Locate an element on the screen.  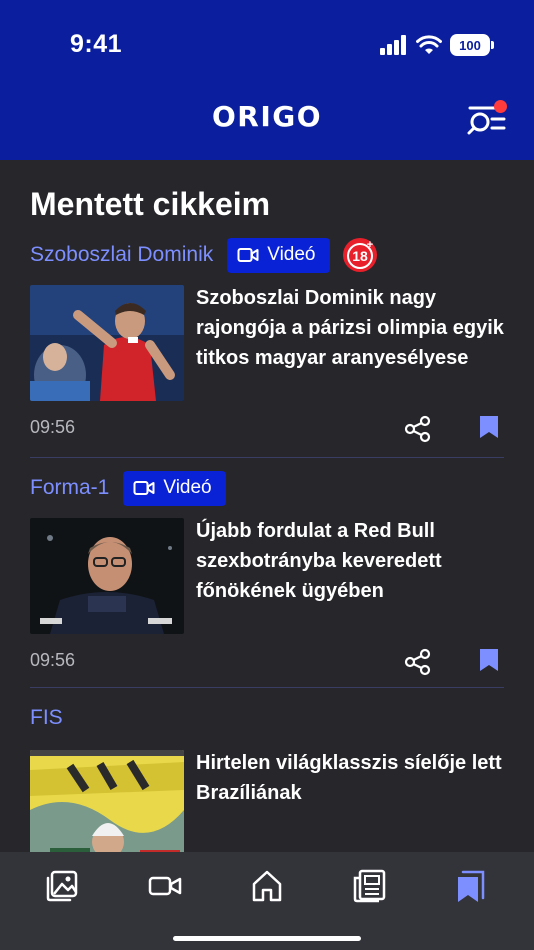
notification-dot is located at coordinates (500, 106).